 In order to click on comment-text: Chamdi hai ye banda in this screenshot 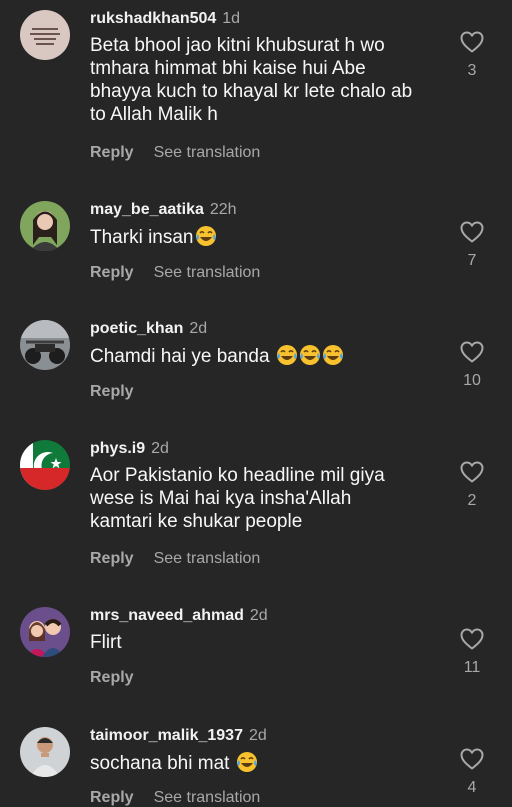, I will do `click(262, 356)`.